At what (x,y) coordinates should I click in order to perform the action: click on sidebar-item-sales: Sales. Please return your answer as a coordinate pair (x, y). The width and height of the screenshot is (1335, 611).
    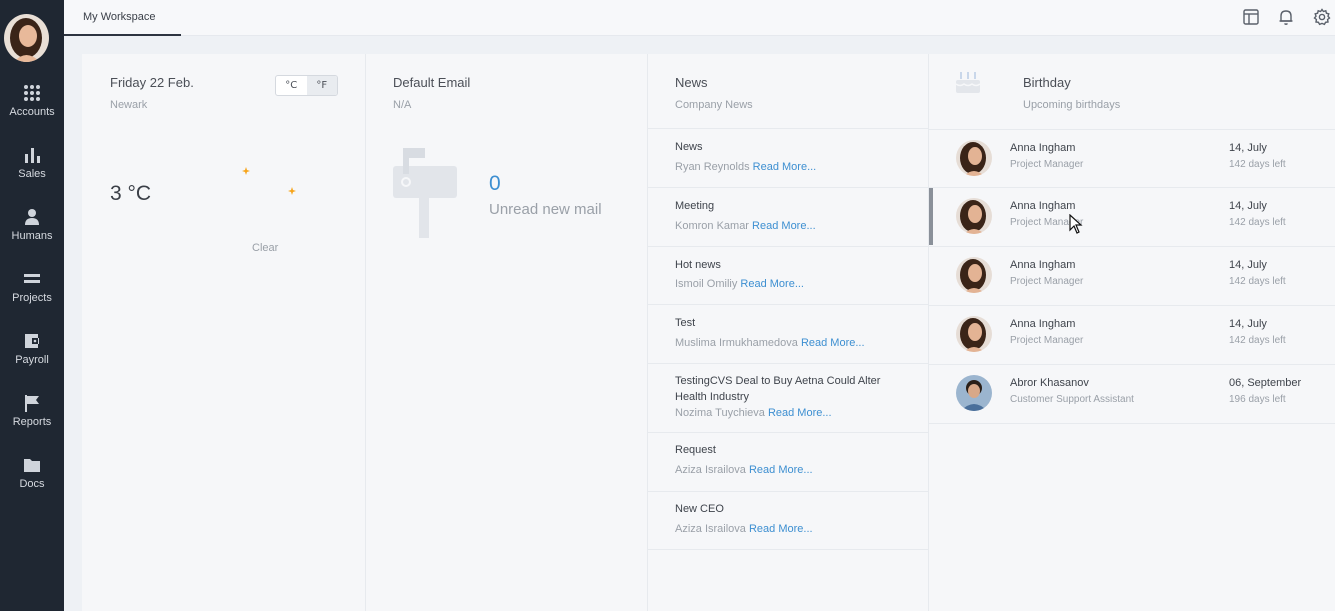
    Looking at the image, I should click on (32, 174).